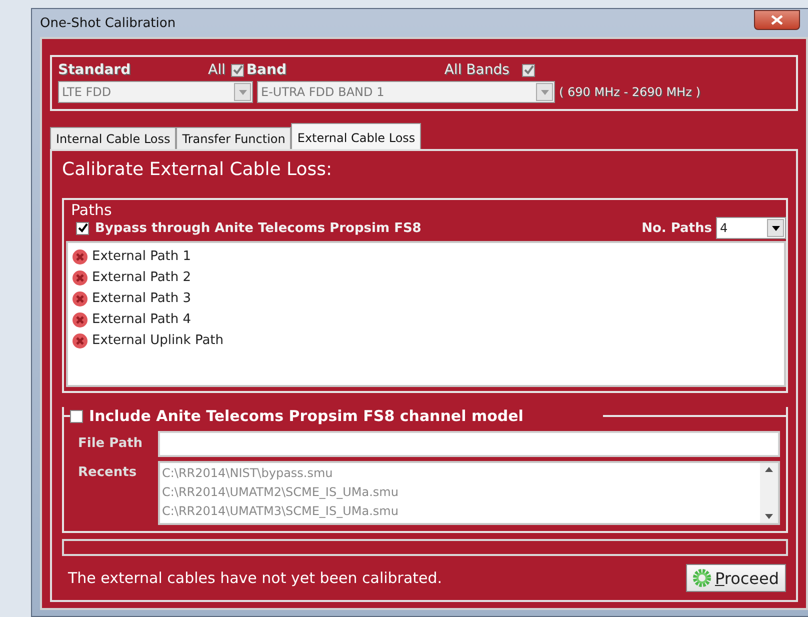 Image resolution: width=808 pixels, height=617 pixels. Describe the element at coordinates (95, 70) in the screenshot. I see `standard-label: Standard` at that location.